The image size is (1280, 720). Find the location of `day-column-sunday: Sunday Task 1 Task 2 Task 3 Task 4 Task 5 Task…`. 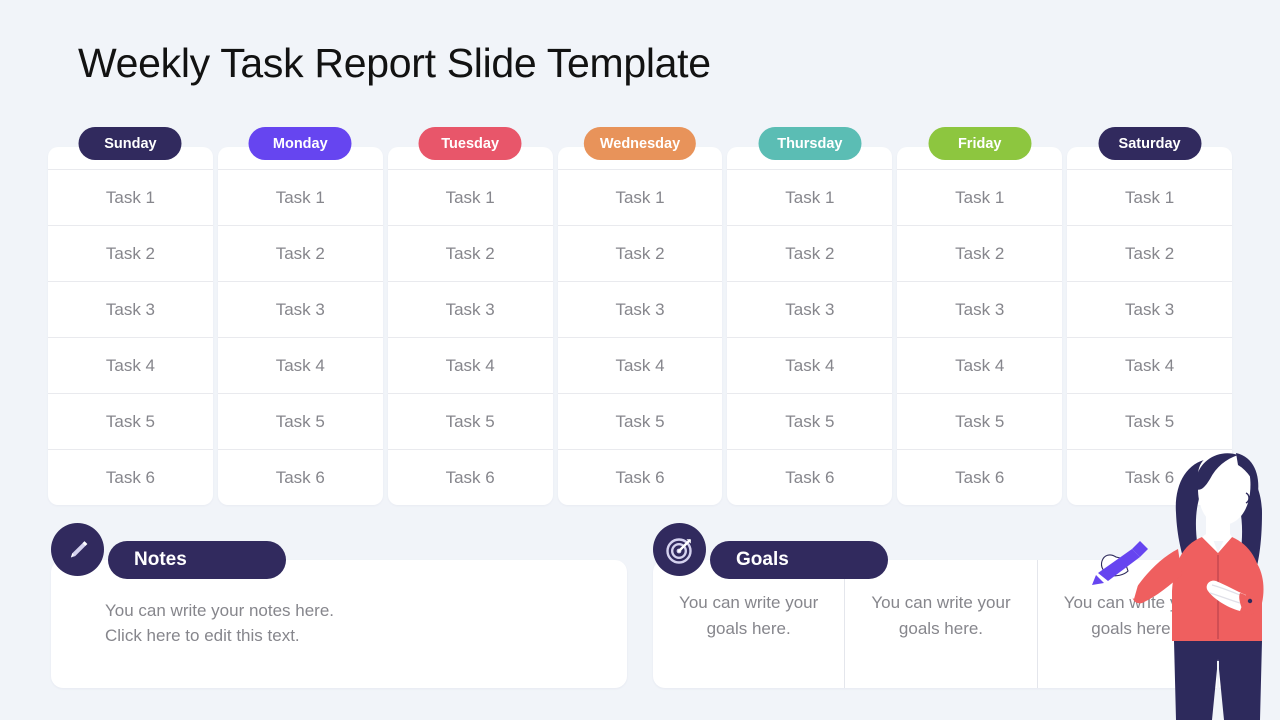

day-column-sunday: Sunday Task 1 Task 2 Task 3 Task 4 Task 5 Task… is located at coordinates (130, 316).